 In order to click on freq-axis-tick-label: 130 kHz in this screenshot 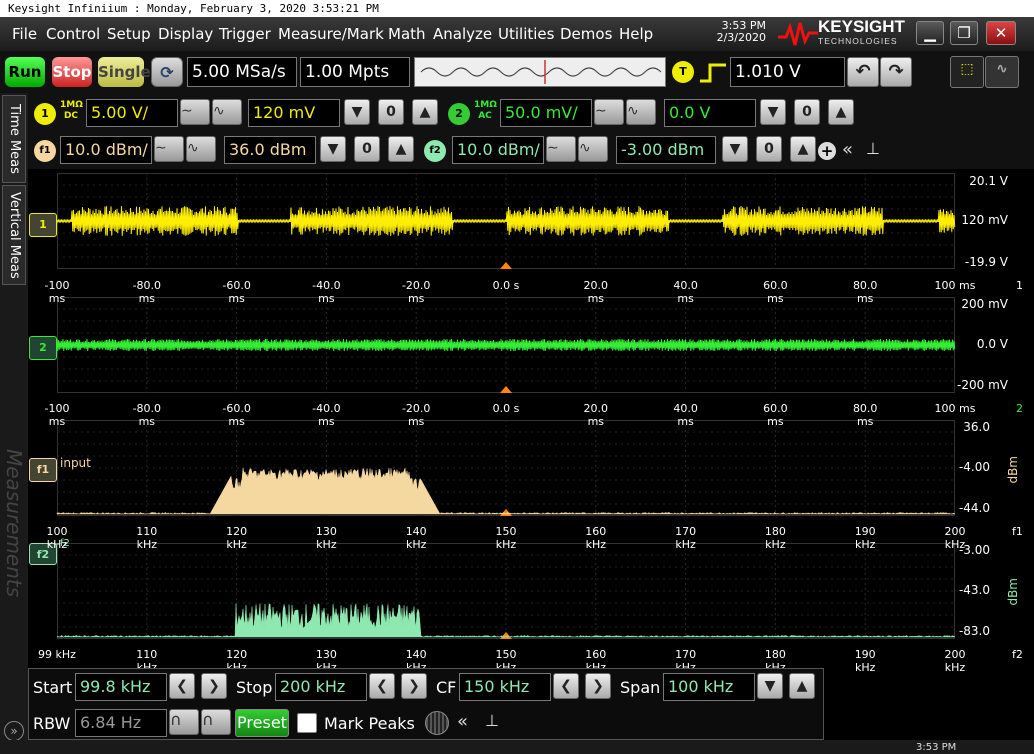, I will do `click(326, 538)`.